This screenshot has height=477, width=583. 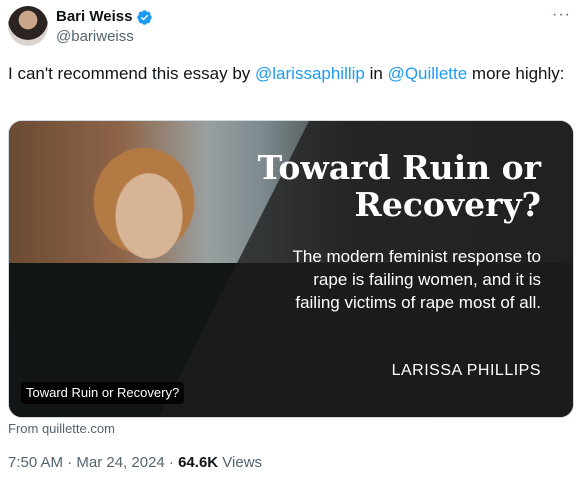 I want to click on mention-quillette: @Quillette, so click(x=428, y=73).